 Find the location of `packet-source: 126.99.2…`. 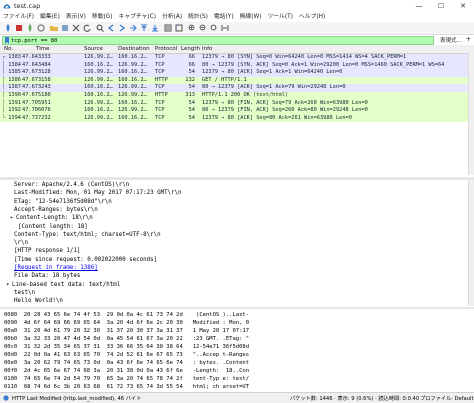

packet-source: 126.99.2… is located at coordinates (98, 117).